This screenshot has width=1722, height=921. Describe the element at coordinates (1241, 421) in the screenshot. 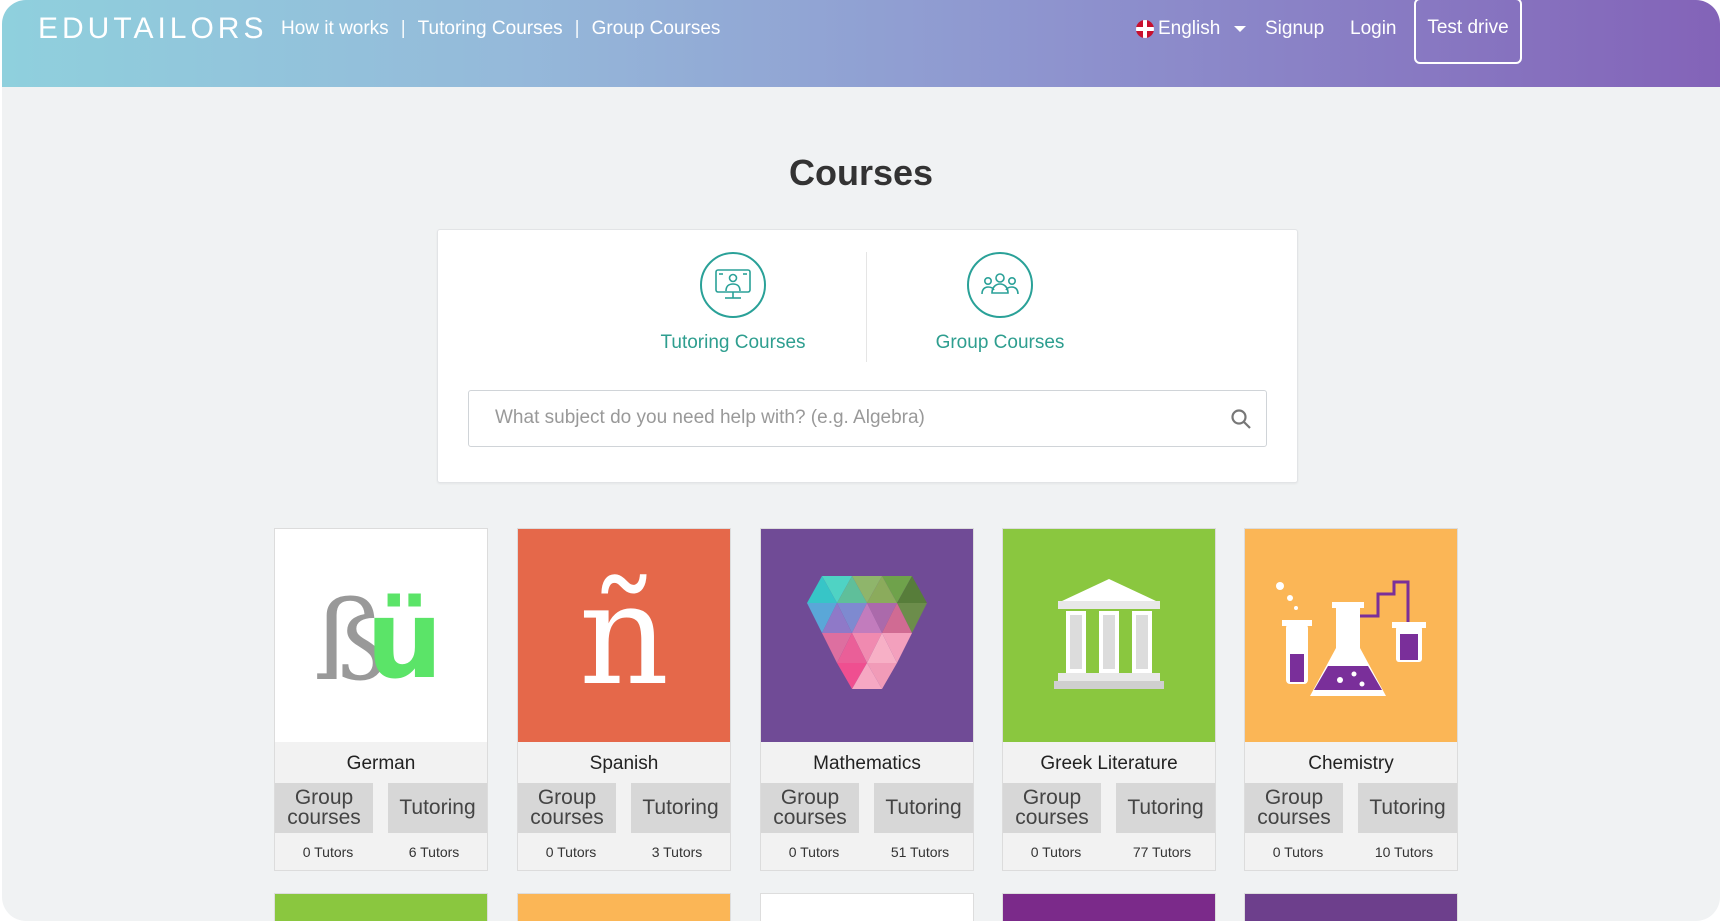

I see `search-icon` at that location.